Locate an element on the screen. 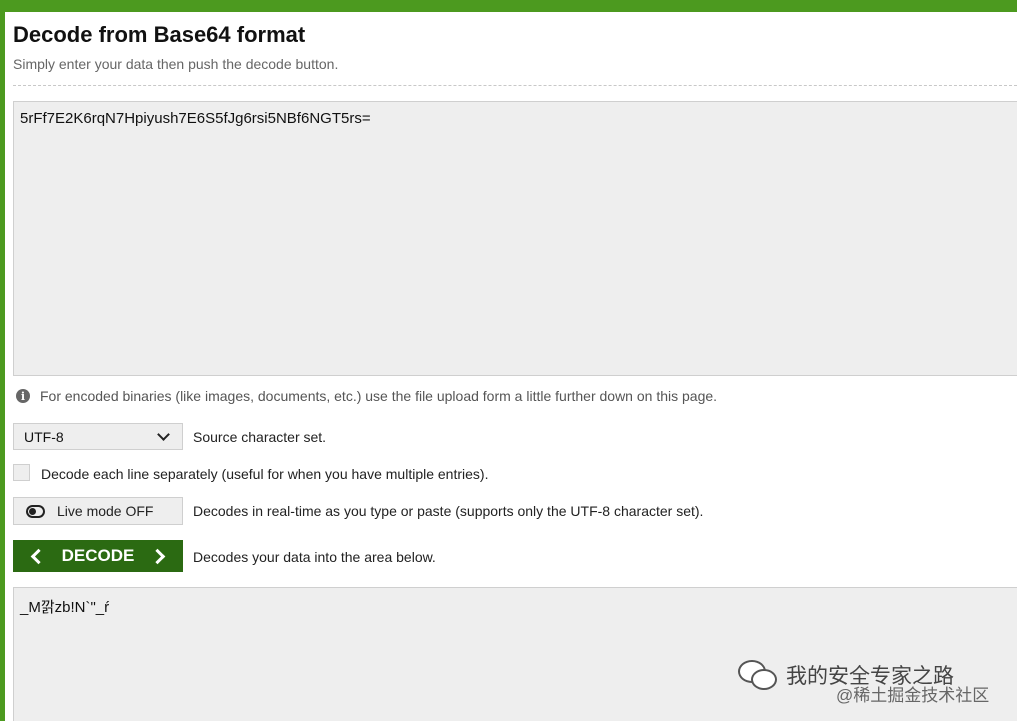  watermark-subtext: @稀土掘金技术社区 is located at coordinates (913, 695).